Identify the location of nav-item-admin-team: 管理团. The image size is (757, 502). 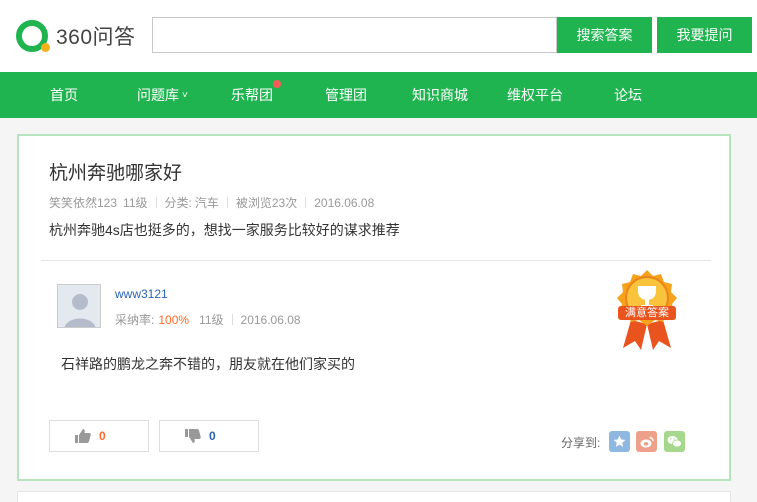
(346, 95).